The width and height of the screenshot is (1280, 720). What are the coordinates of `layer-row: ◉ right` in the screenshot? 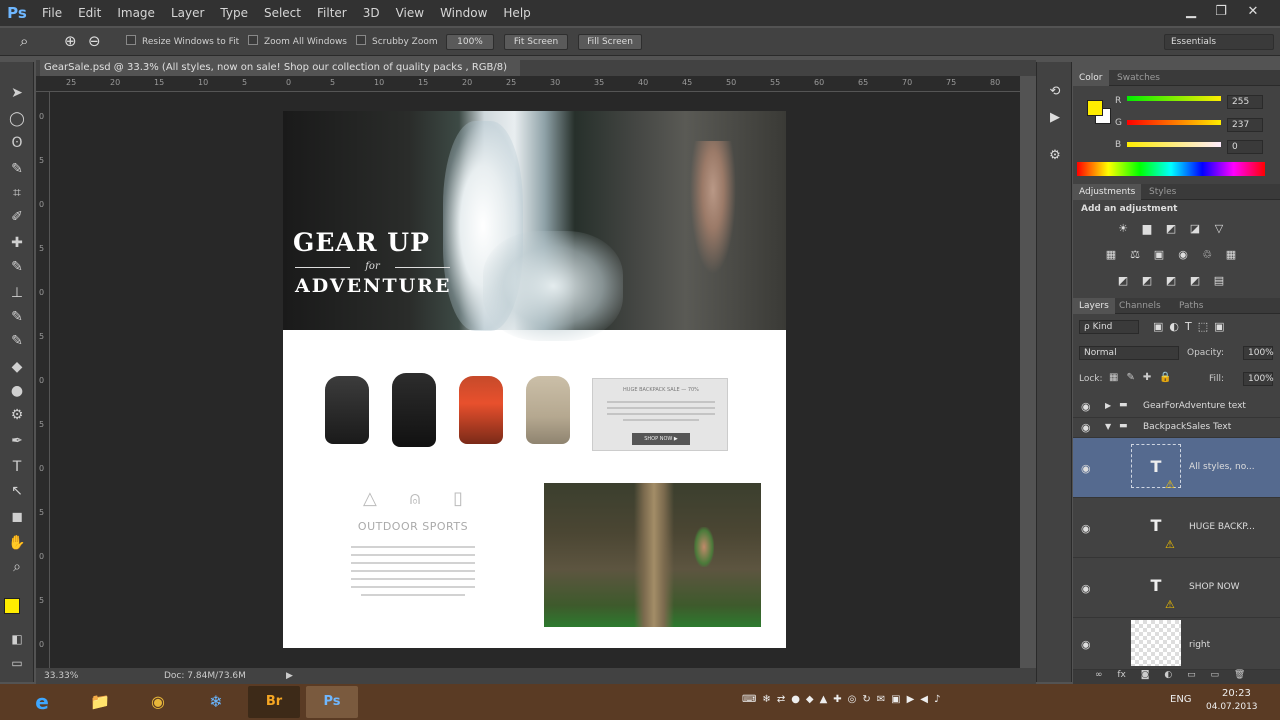 It's located at (1176, 644).